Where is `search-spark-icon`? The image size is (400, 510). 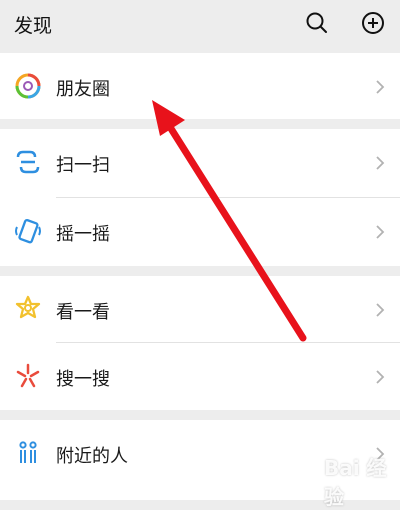
search-spark-icon is located at coordinates (28, 375).